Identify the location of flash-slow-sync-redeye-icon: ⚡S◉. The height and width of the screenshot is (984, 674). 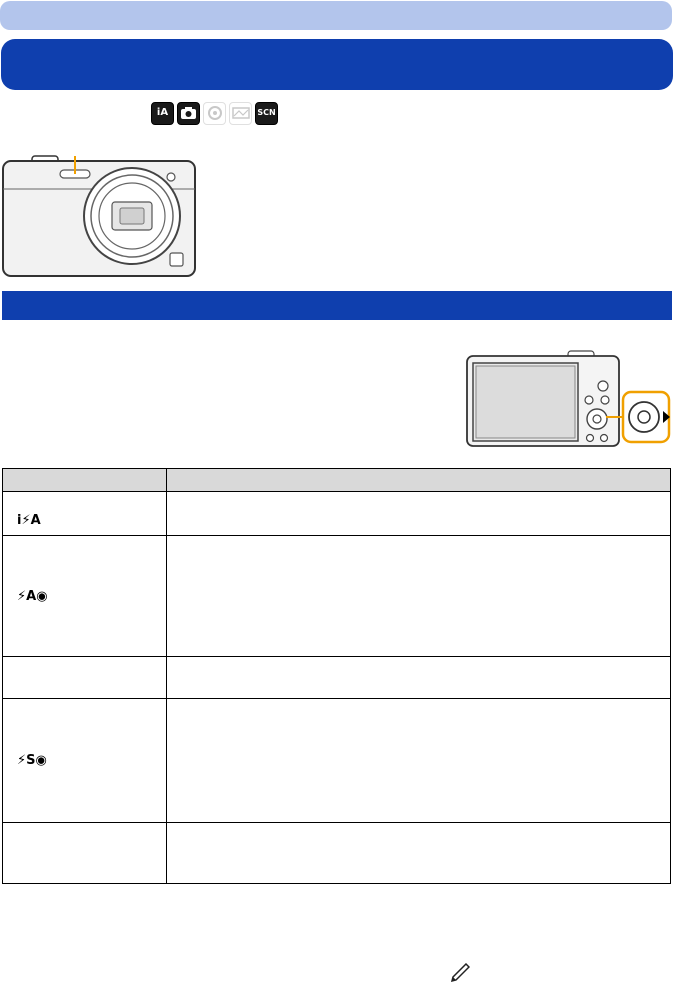
(84, 760).